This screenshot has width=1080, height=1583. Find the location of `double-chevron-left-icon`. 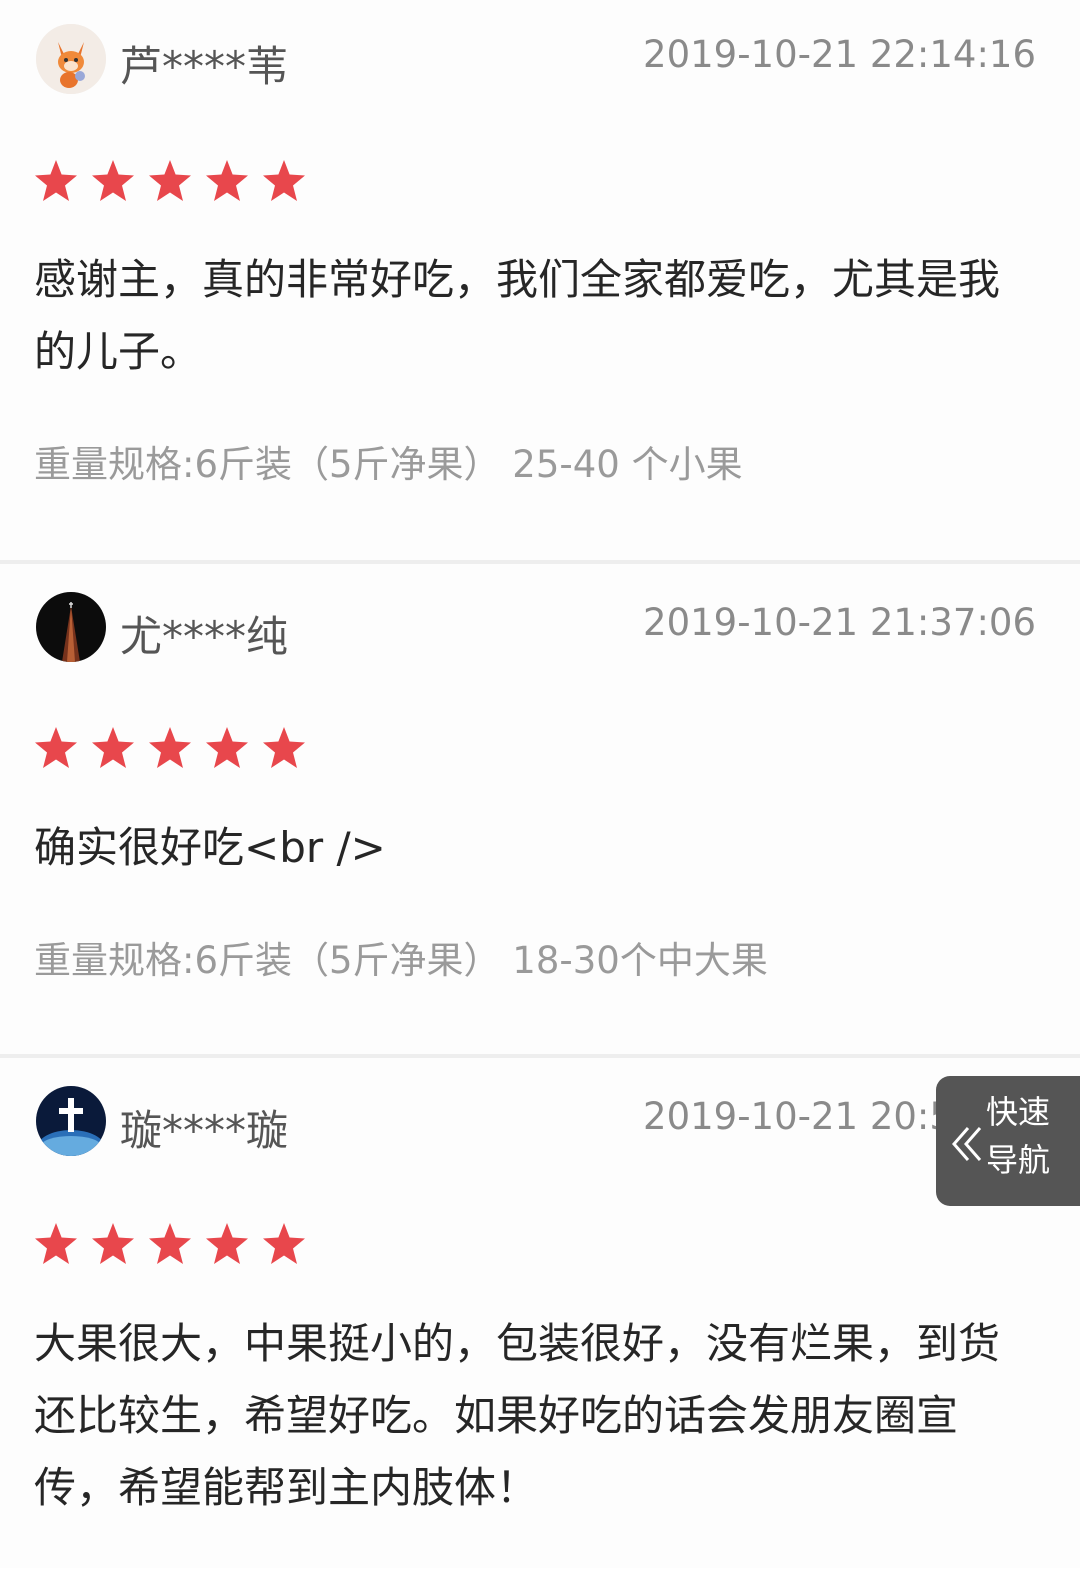

double-chevron-left-icon is located at coordinates (967, 1144).